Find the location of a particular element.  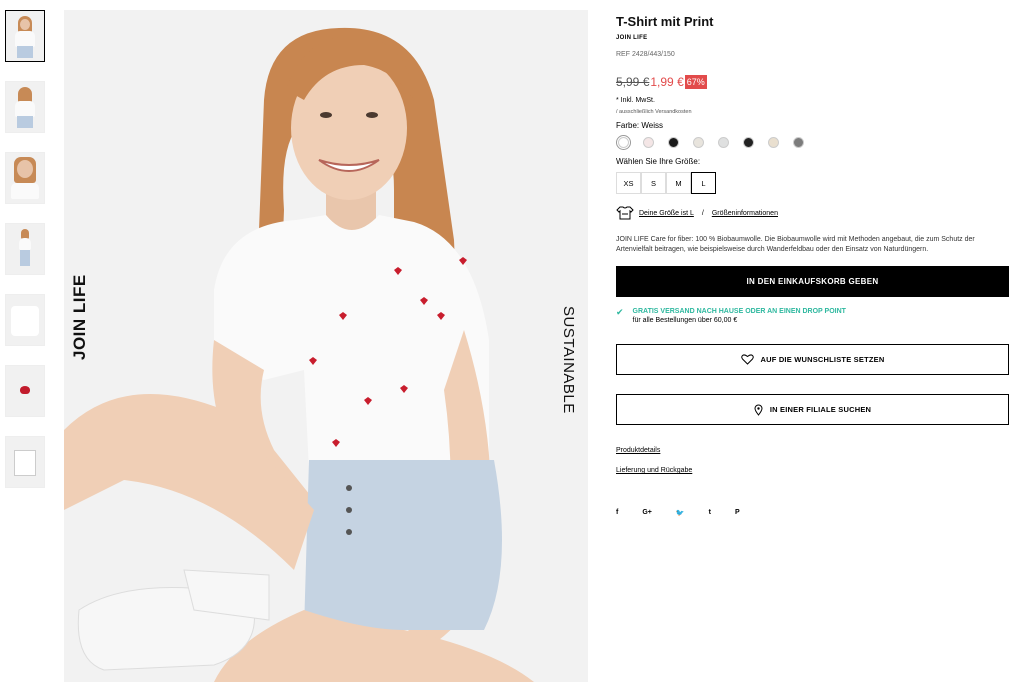

size-info-link: Größeninformationen is located at coordinates (745, 213).